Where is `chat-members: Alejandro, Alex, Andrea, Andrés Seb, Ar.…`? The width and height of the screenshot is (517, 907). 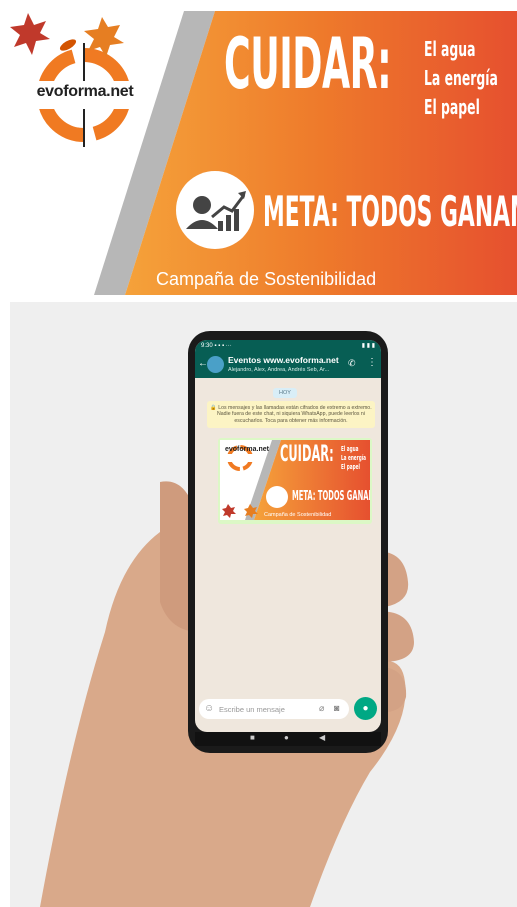 chat-members: Alejandro, Alex, Andrea, Andrés Seb, Ar.… is located at coordinates (279, 370).